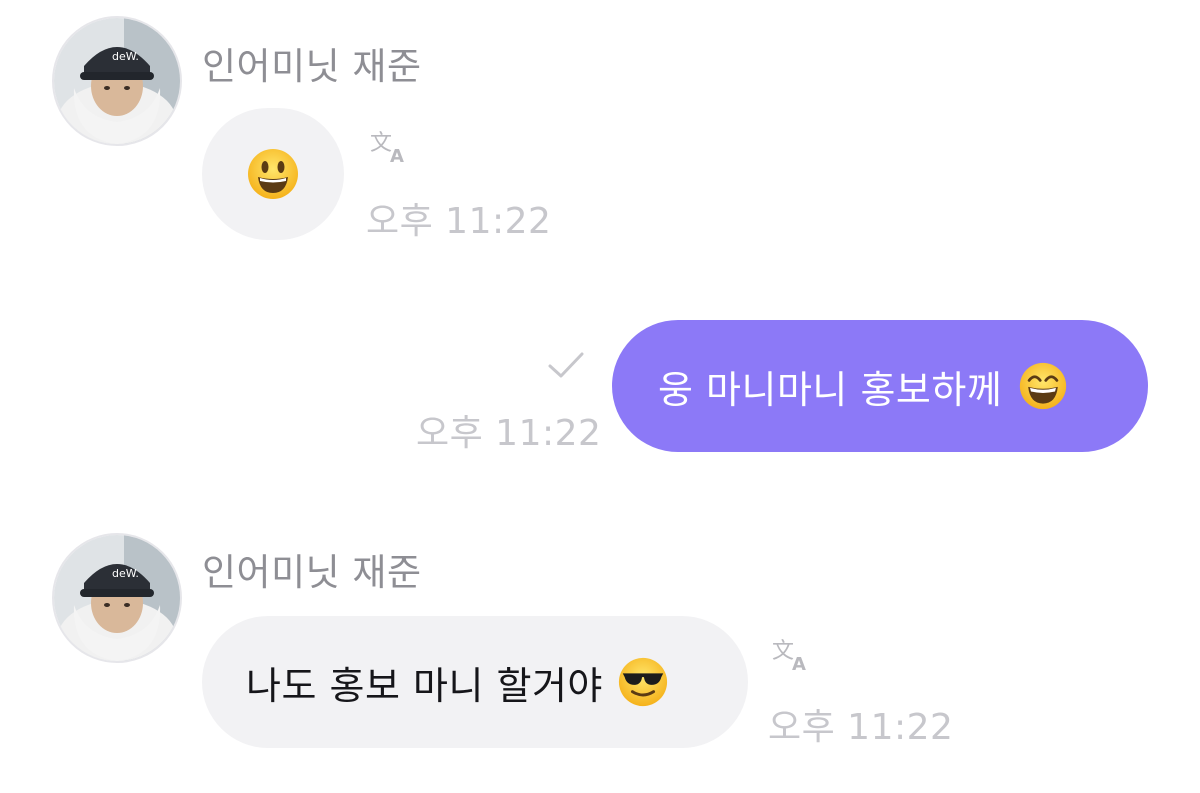  What do you see at coordinates (424, 685) in the screenshot?
I see `message-text: 나도 홍보 마니 할거야` at bounding box center [424, 685].